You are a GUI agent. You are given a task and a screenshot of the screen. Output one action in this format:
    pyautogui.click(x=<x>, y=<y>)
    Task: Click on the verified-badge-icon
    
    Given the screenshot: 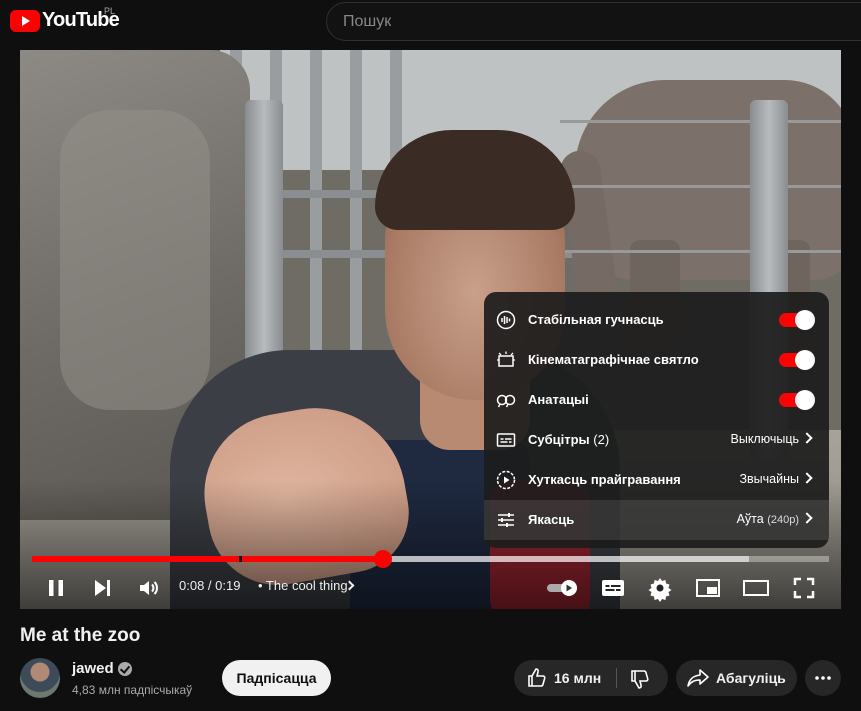 What is the action you would take?
    pyautogui.click(x=125, y=669)
    